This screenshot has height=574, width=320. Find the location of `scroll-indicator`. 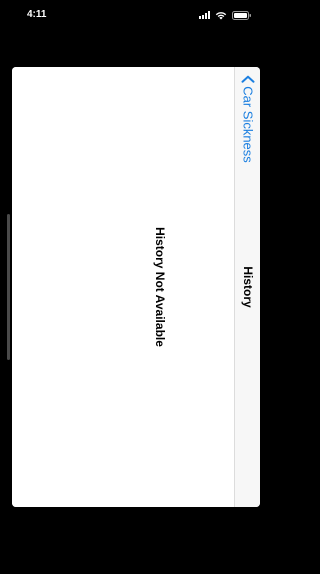

scroll-indicator is located at coordinates (8, 287).